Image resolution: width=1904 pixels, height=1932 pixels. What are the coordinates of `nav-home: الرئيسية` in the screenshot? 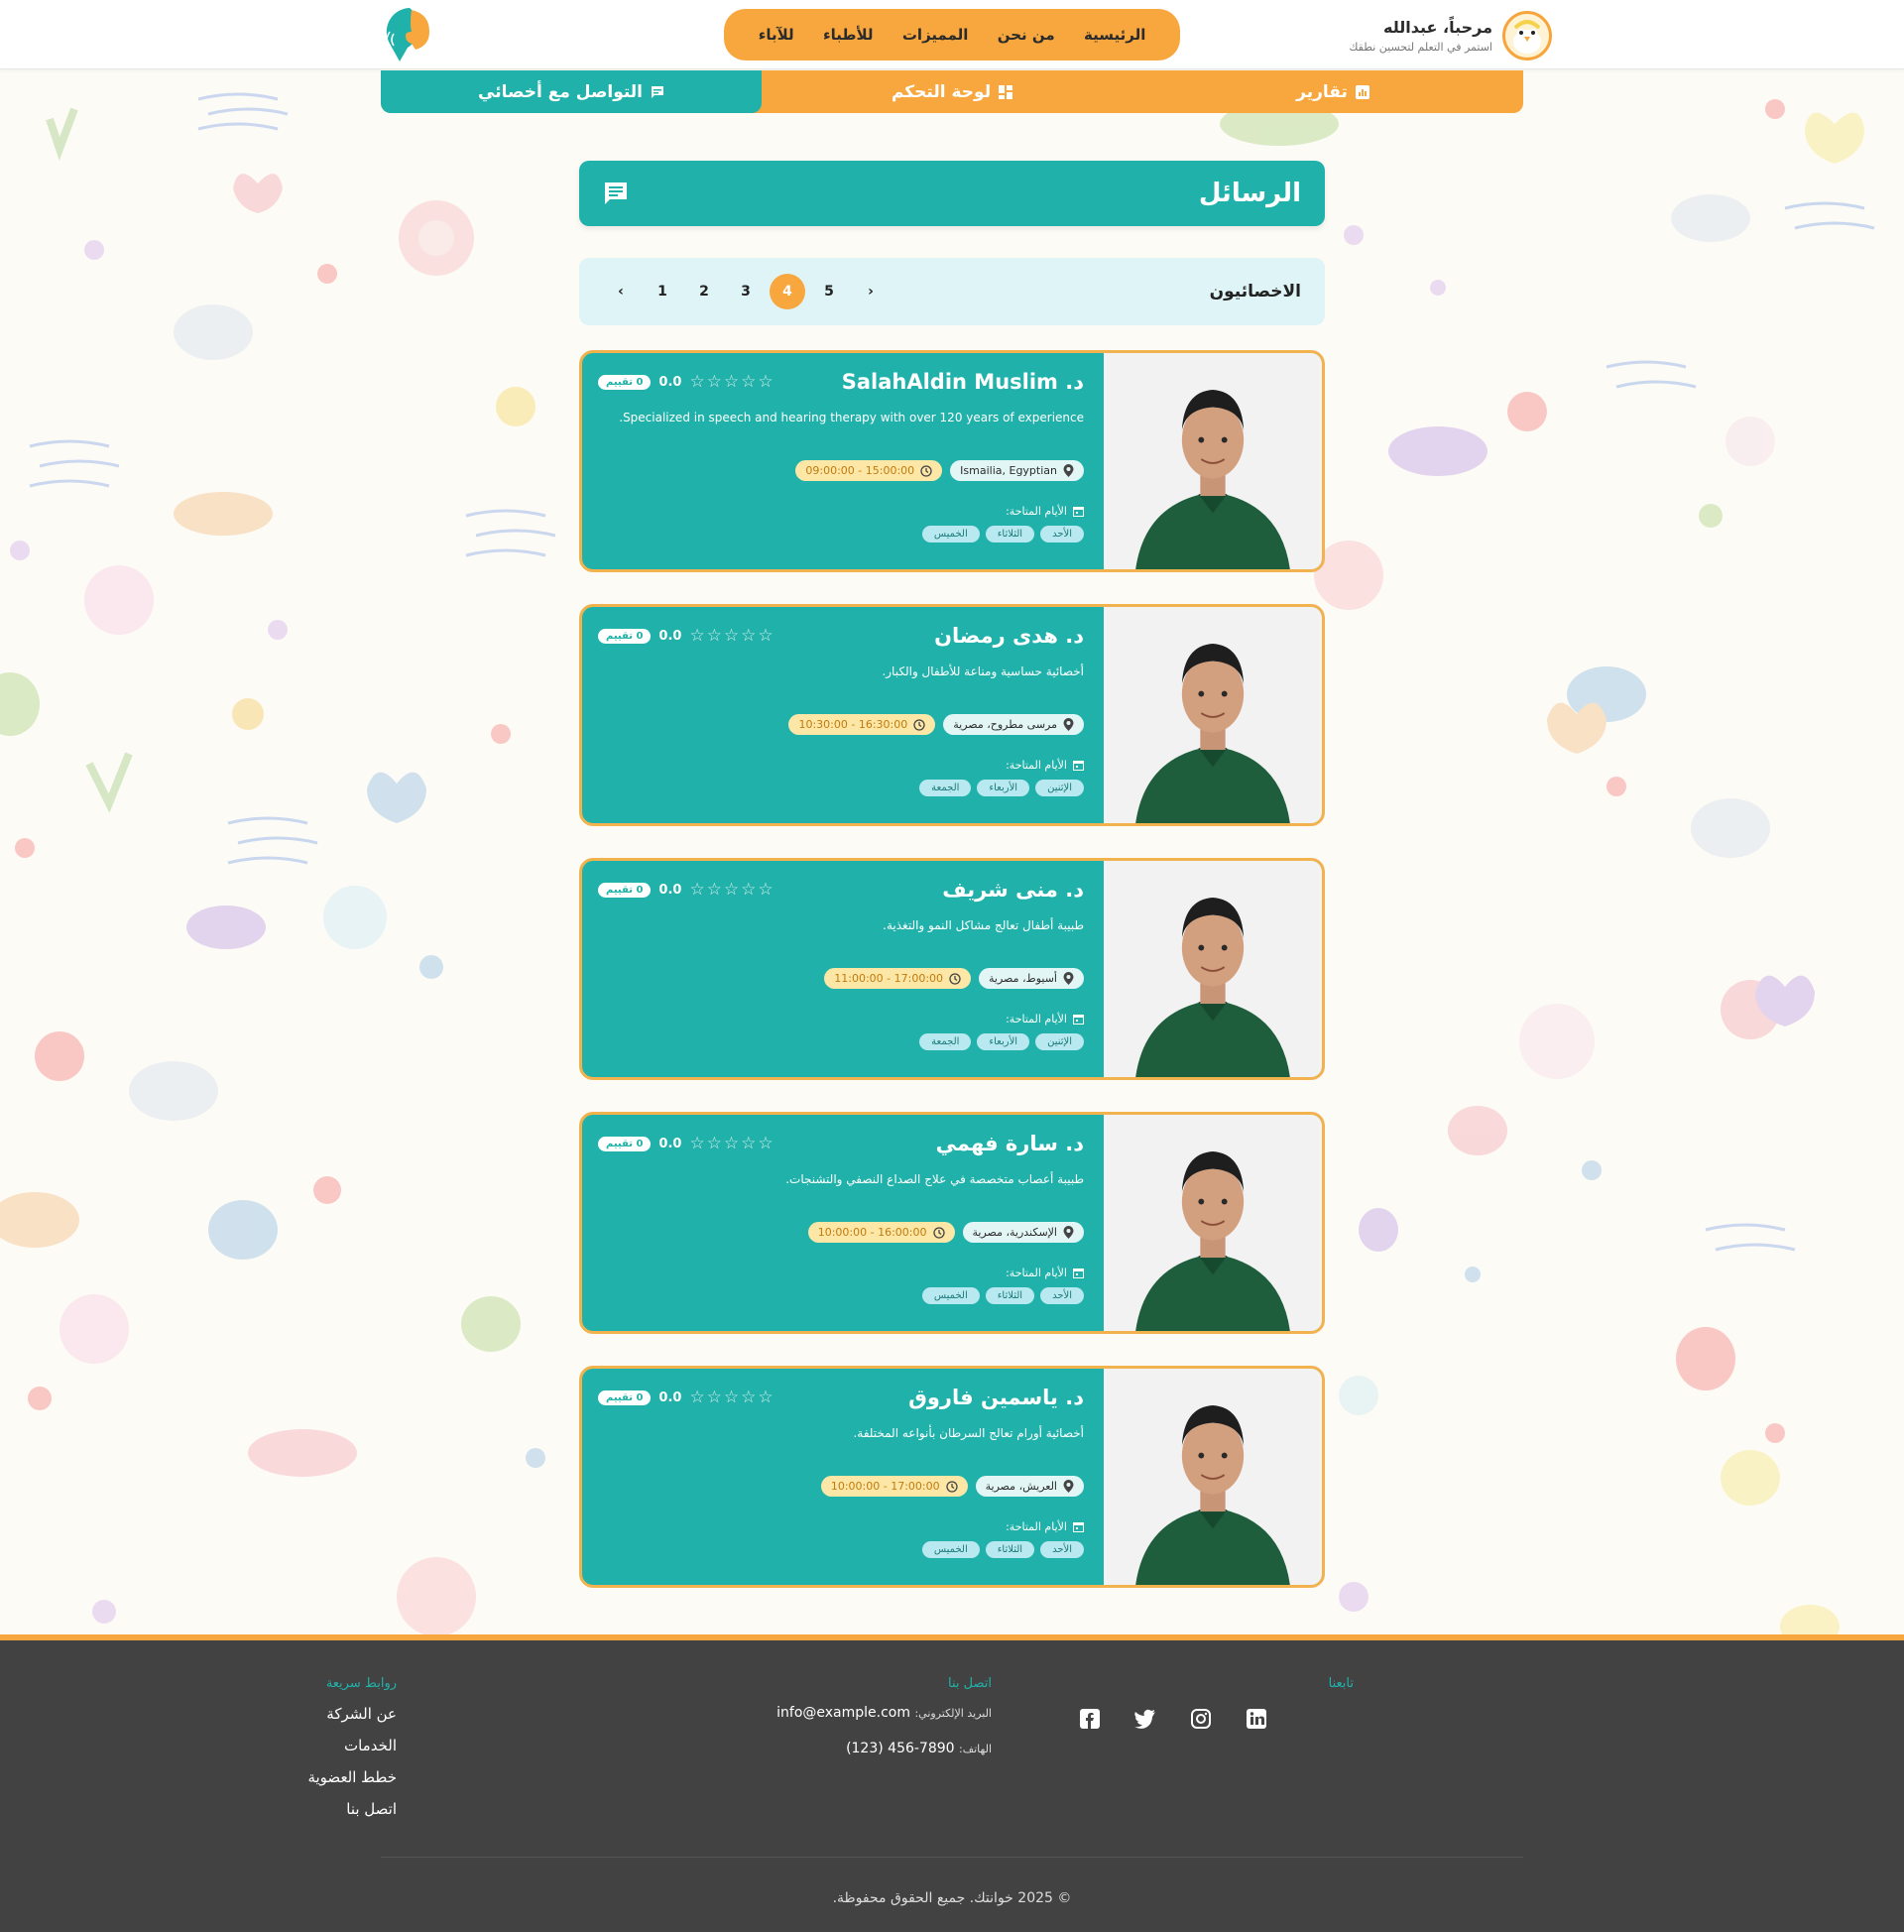 It's located at (1114, 35).